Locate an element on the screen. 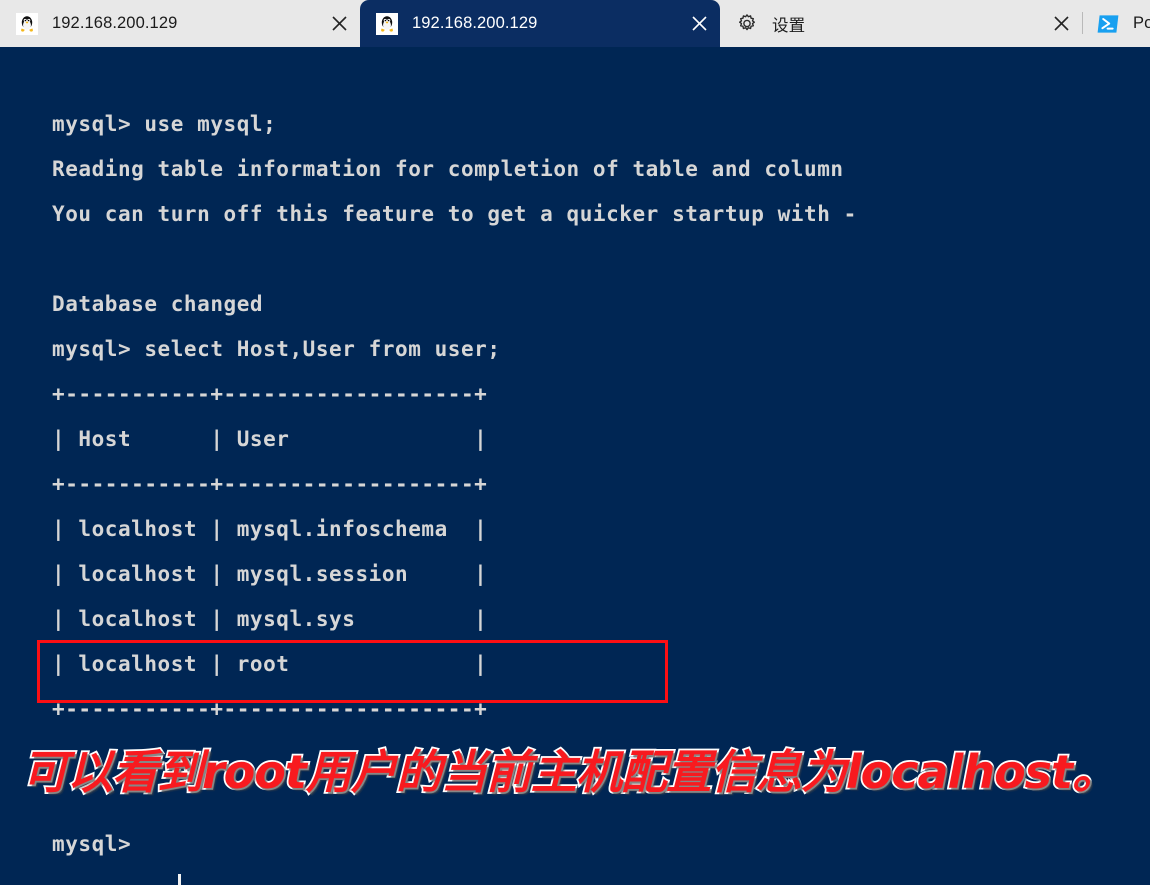 The height and width of the screenshot is (885, 1150). tab-title: Po is located at coordinates (1141, 23).